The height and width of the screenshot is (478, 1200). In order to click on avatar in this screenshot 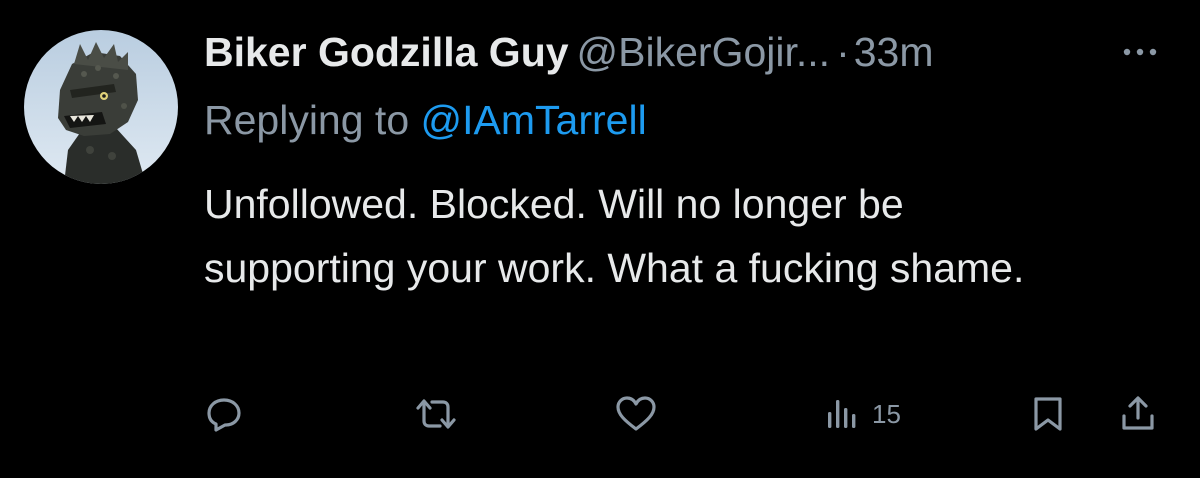, I will do `click(101, 107)`.